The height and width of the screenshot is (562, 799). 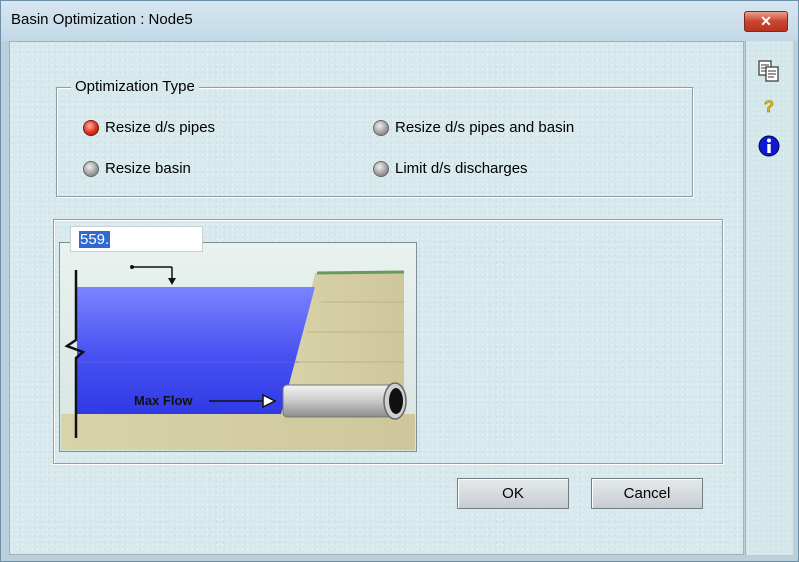 I want to click on window-title: Basin Optimization : Node5, so click(x=102, y=19).